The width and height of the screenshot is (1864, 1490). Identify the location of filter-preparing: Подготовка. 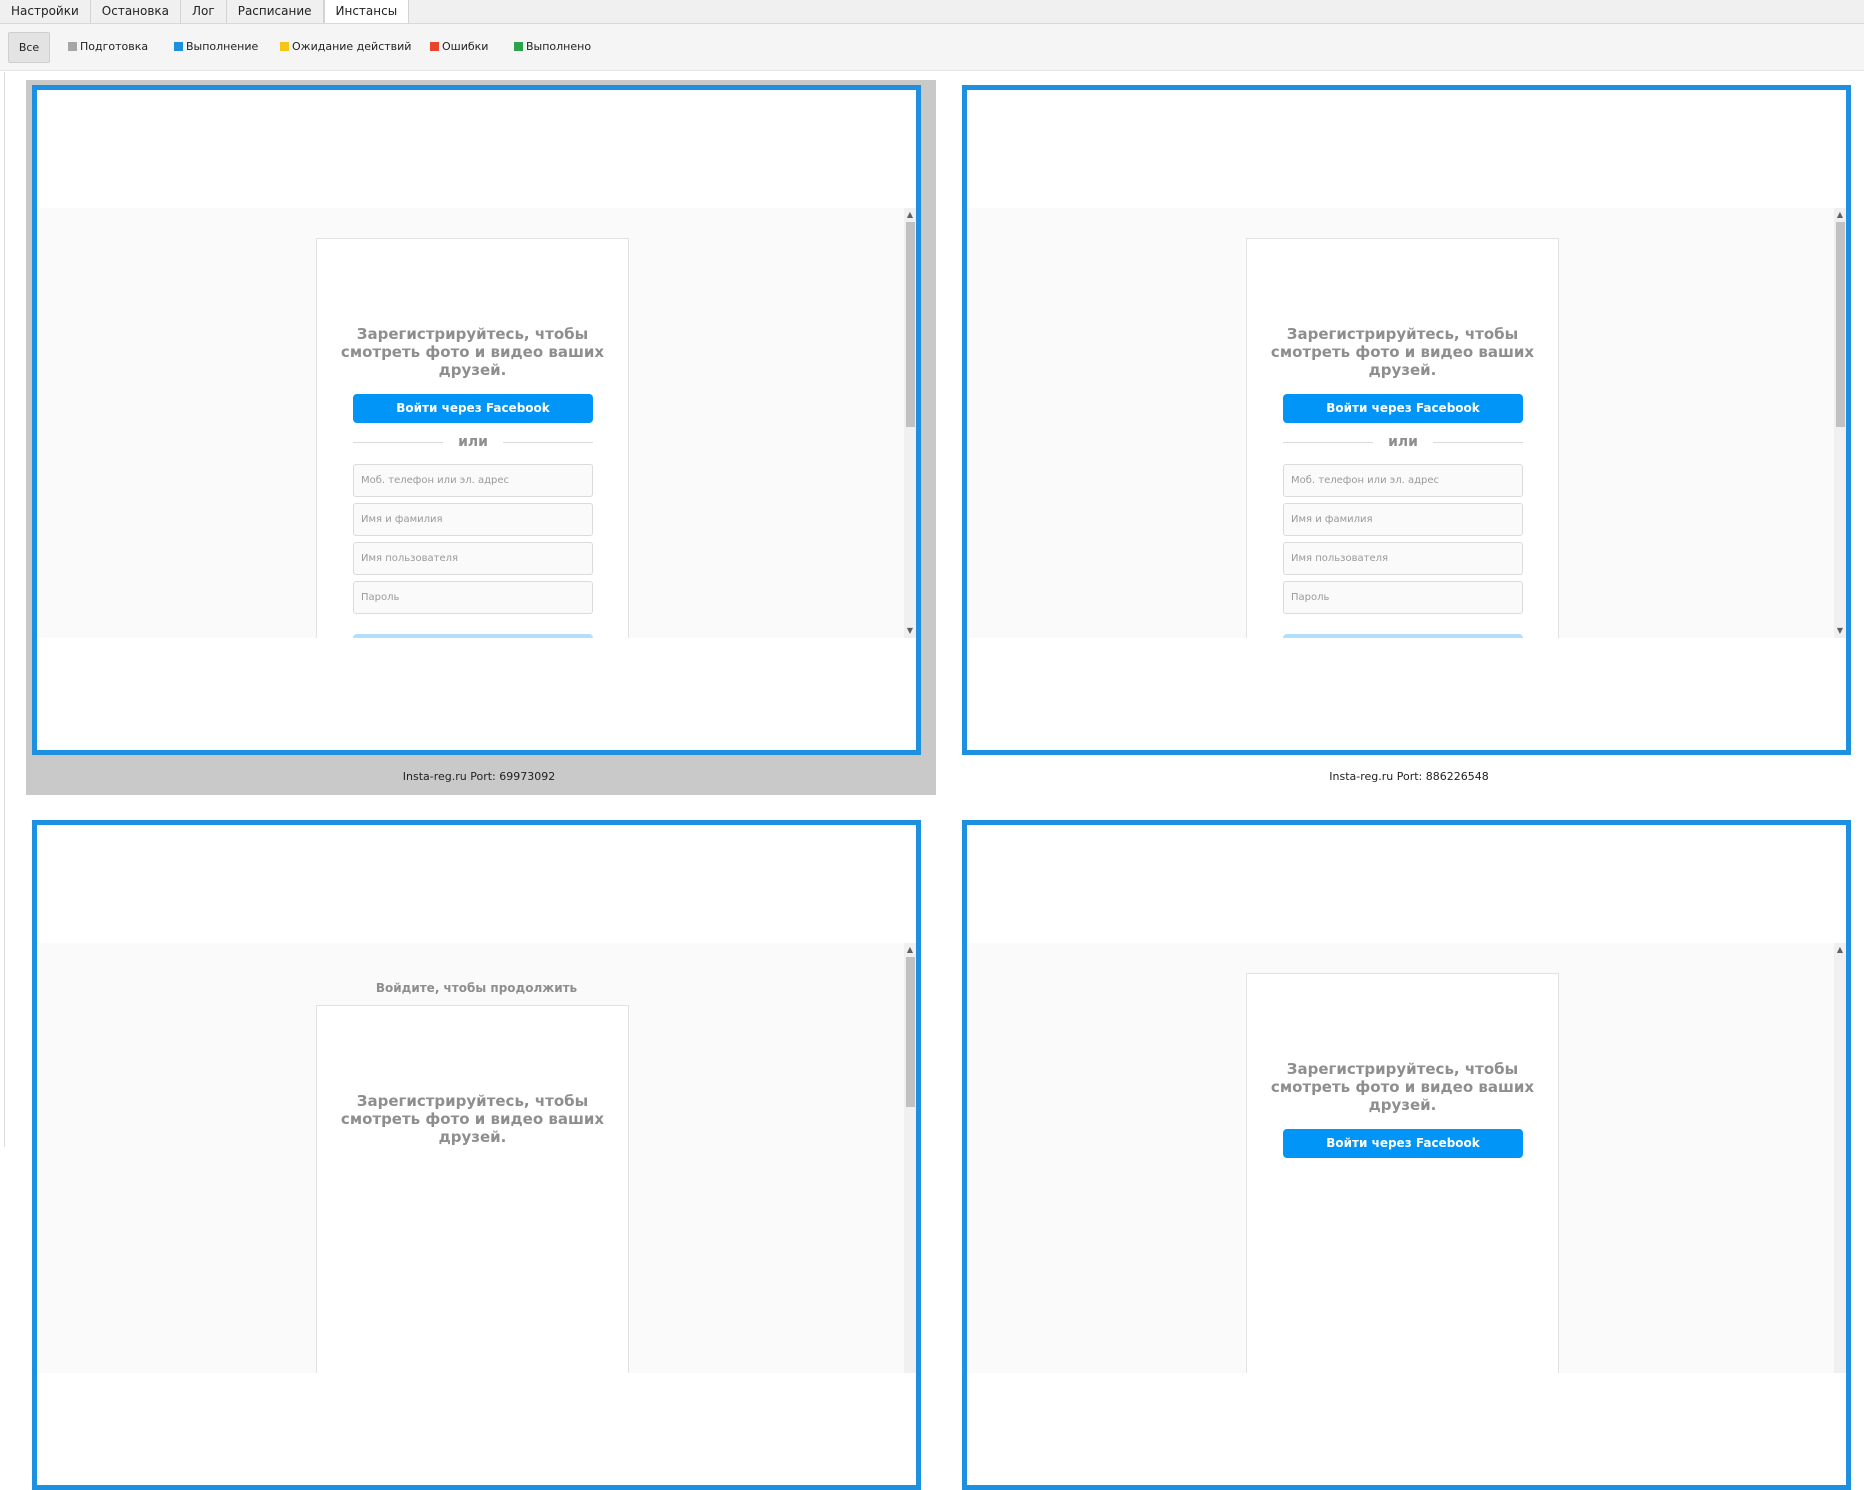
(108, 47).